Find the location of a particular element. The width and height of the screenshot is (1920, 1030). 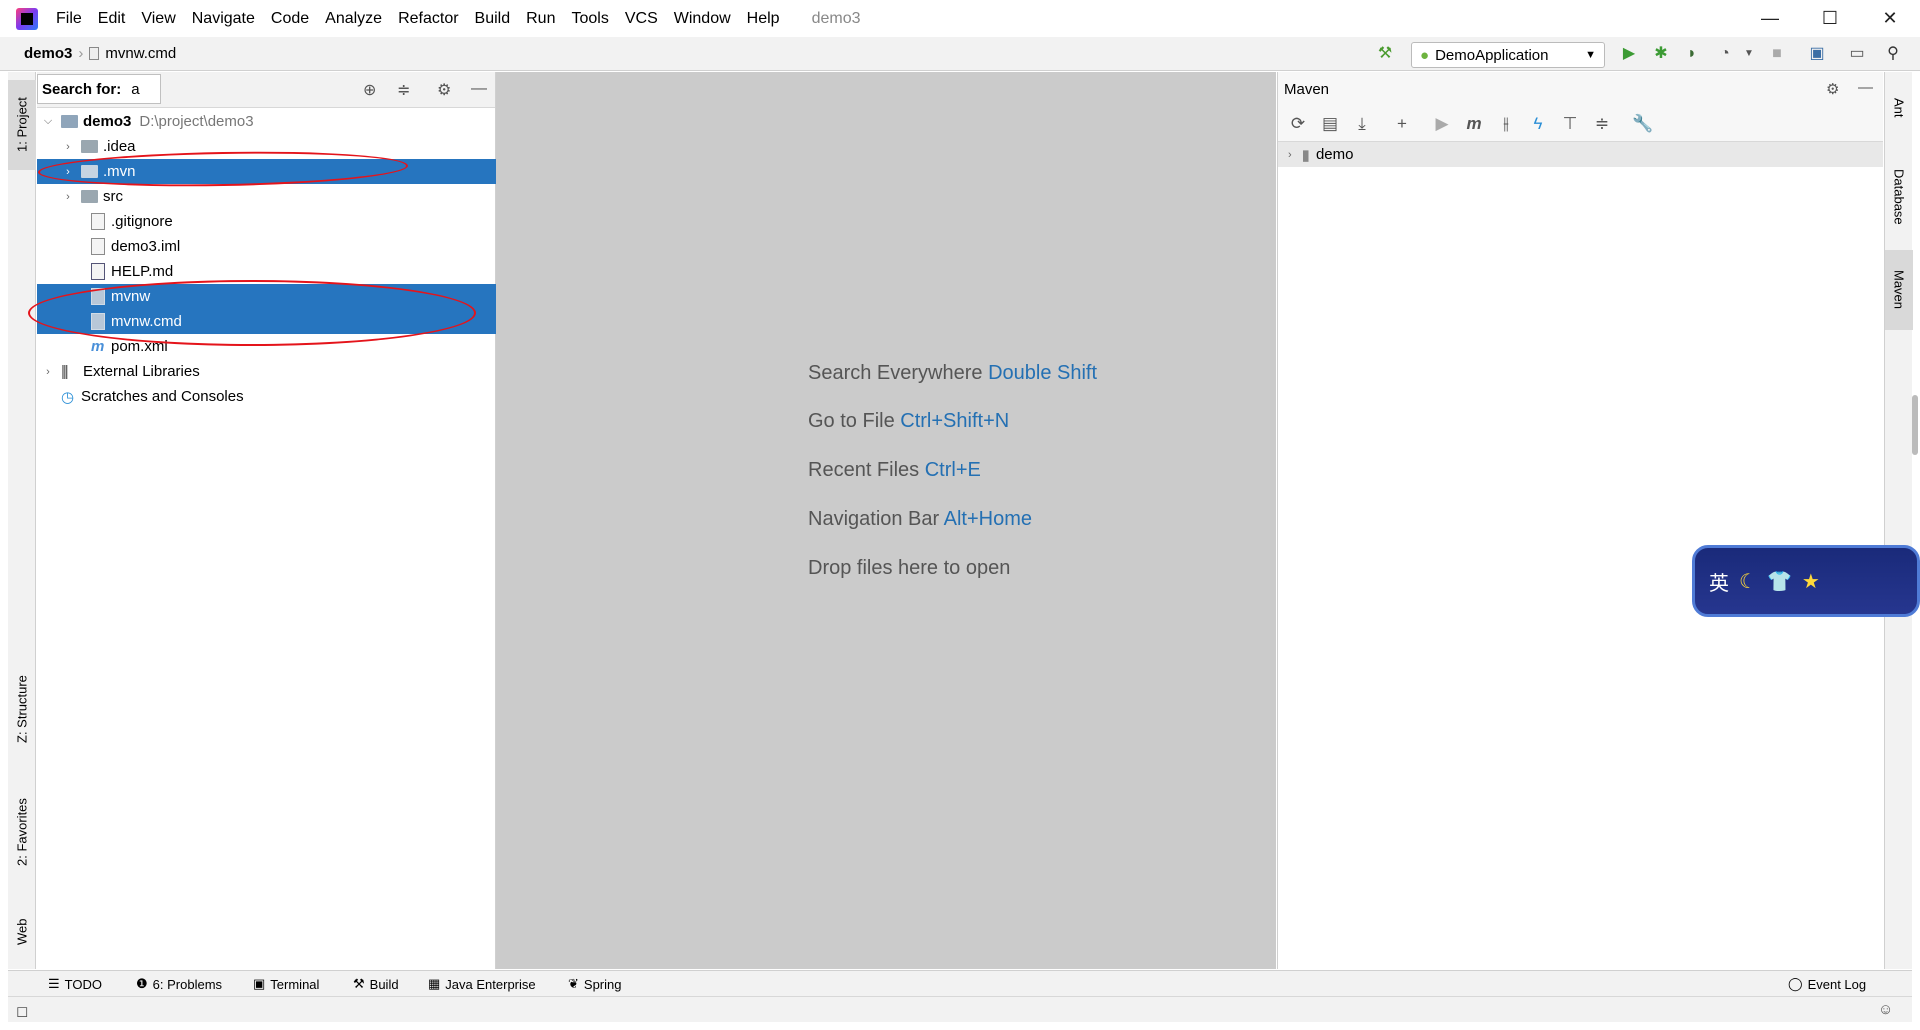

hint-text: Search Everywhere is located at coordinates (895, 373).